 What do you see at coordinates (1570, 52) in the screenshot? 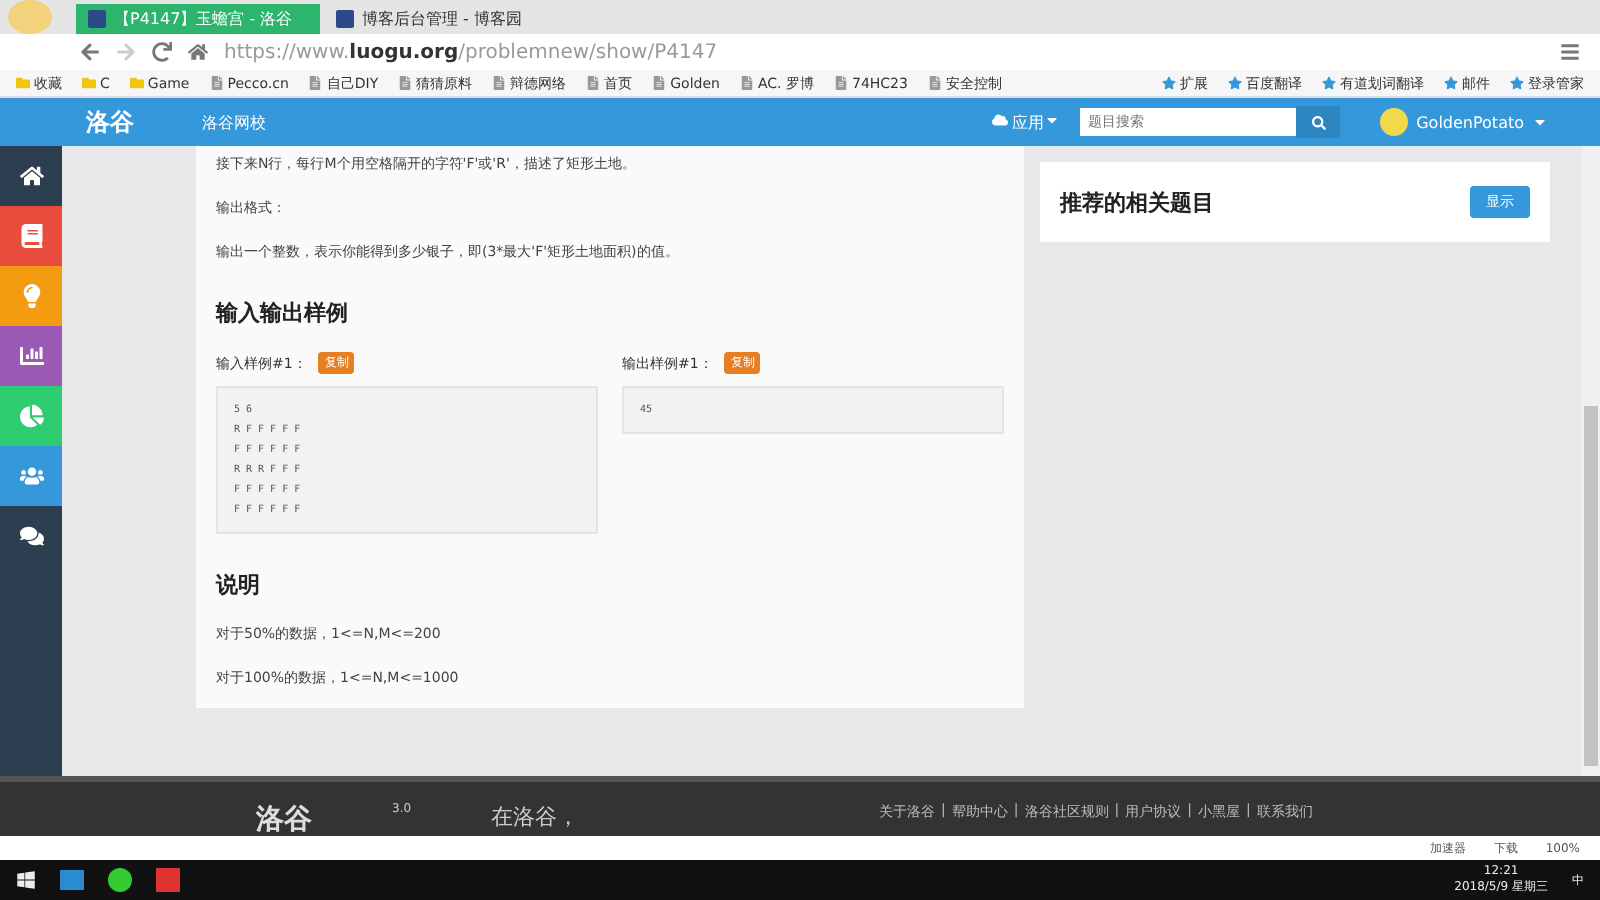
I see `menu-icon` at bounding box center [1570, 52].